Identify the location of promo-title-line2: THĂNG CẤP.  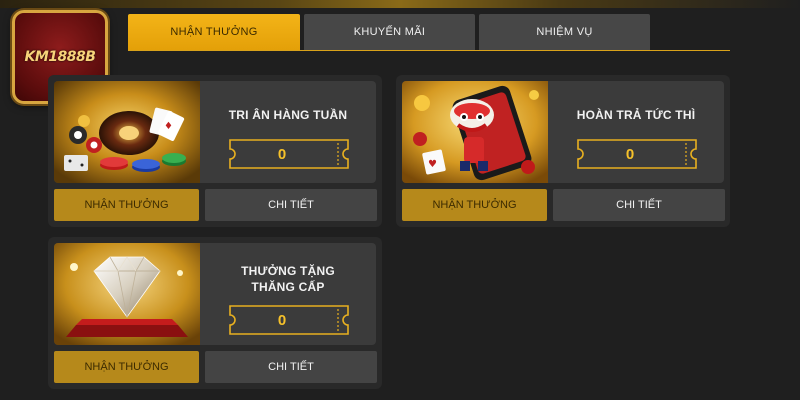
(288, 287).